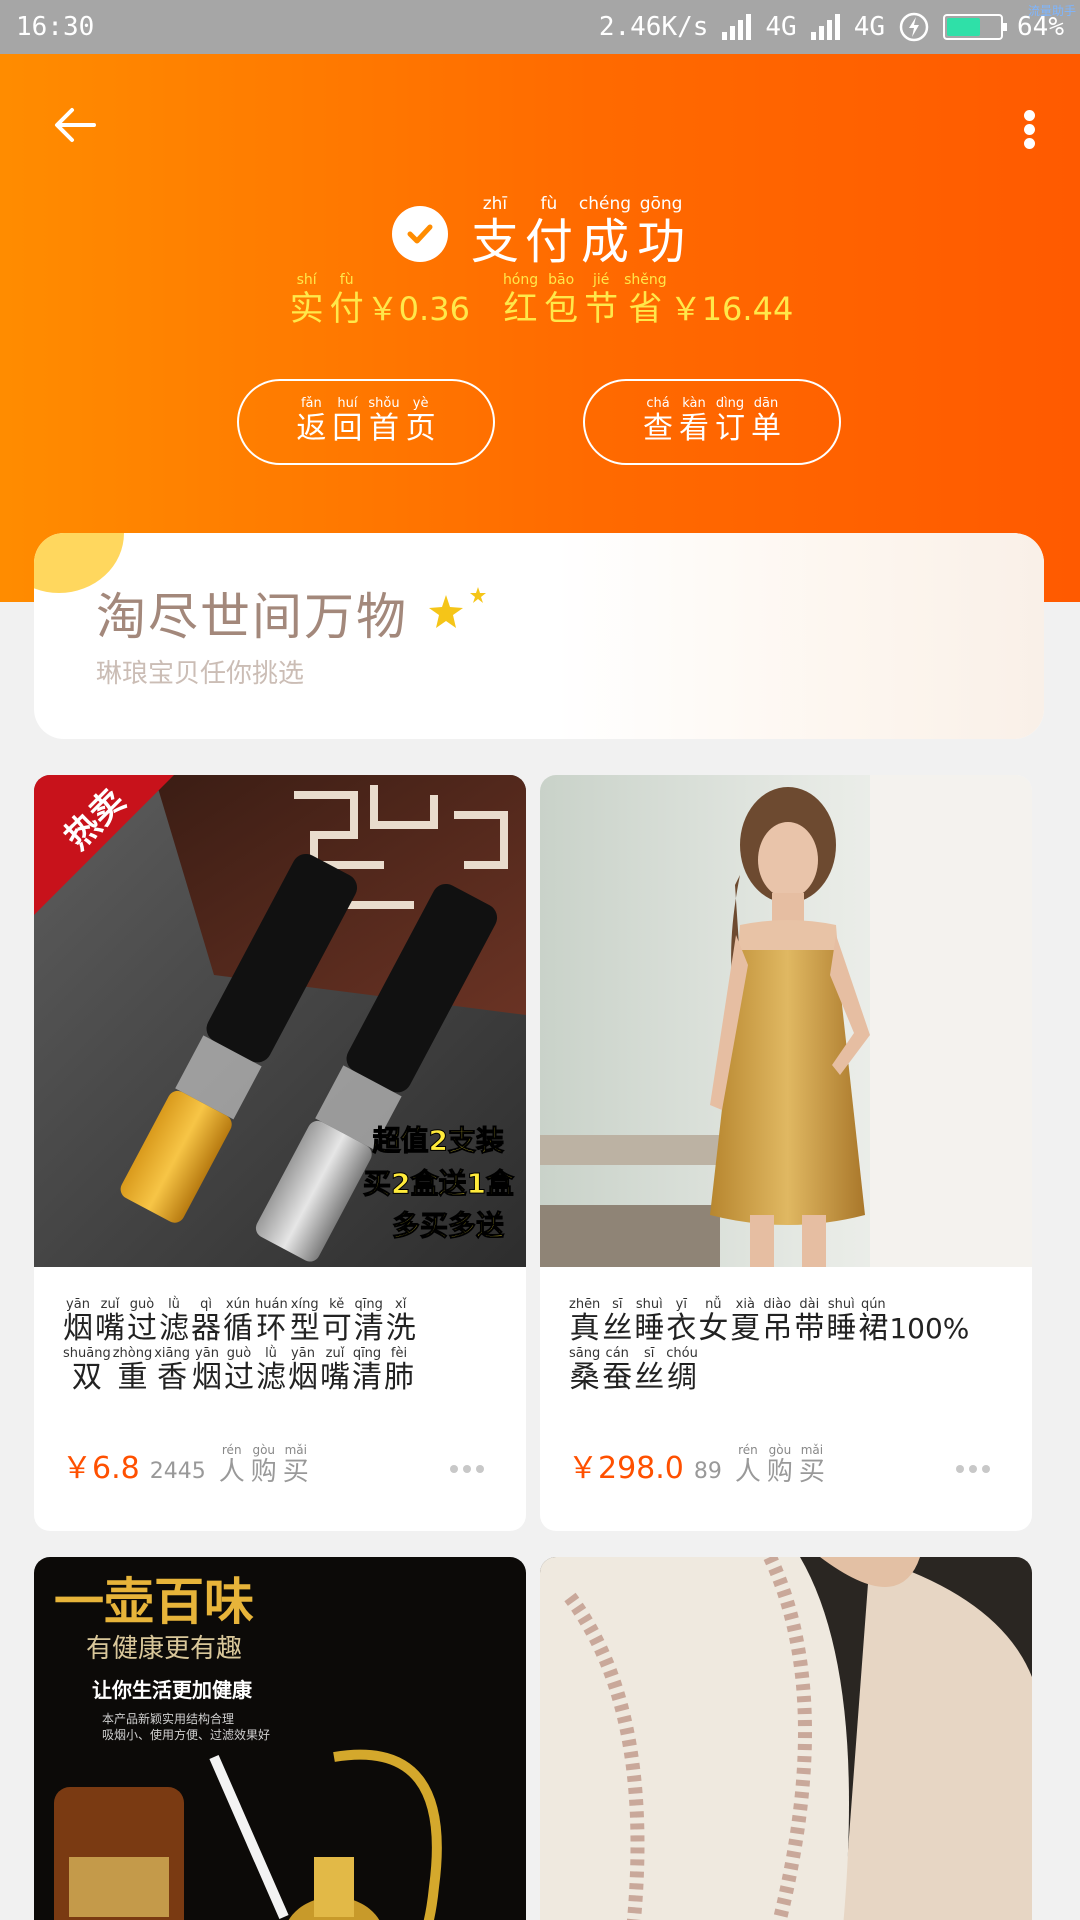 The height and width of the screenshot is (1920, 1080). I want to click on hanzi: 睡, so click(841, 1328).